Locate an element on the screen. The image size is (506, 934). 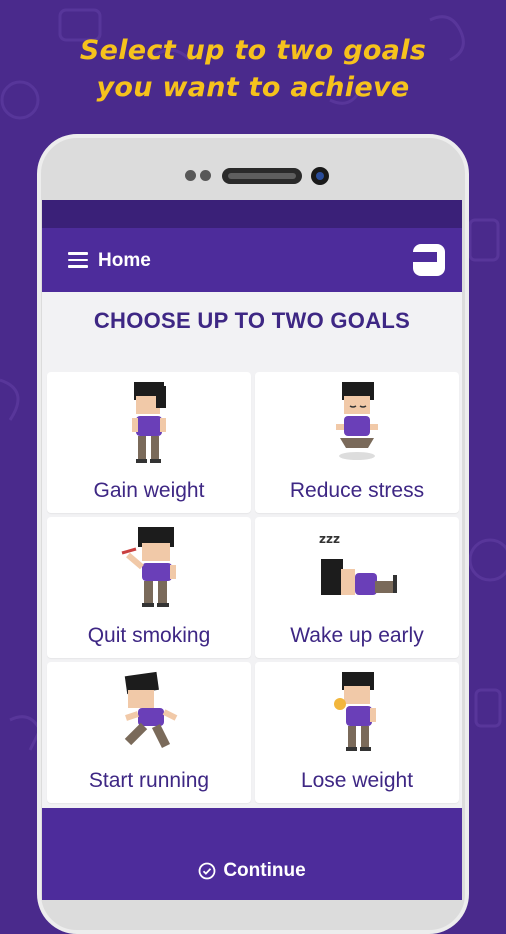
headline-line-1: Select up to two goals is located at coordinates (253, 50).